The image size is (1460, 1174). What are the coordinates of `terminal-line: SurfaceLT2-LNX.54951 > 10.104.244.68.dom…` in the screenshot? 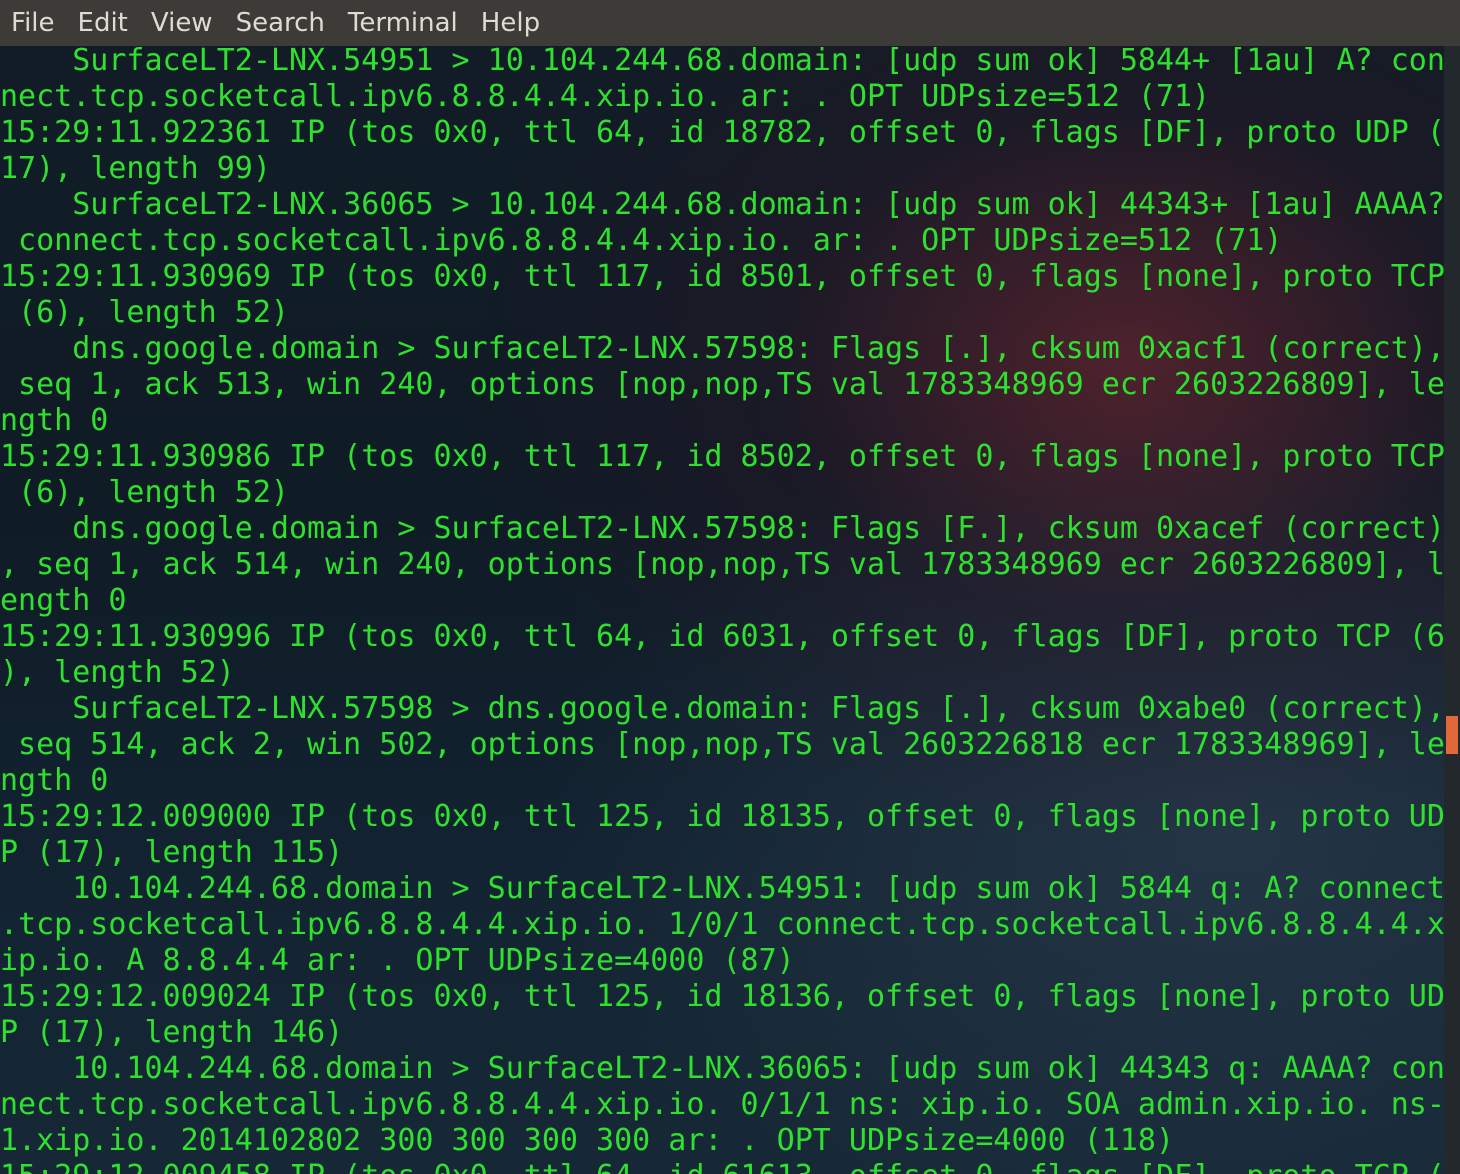 It's located at (722, 62).